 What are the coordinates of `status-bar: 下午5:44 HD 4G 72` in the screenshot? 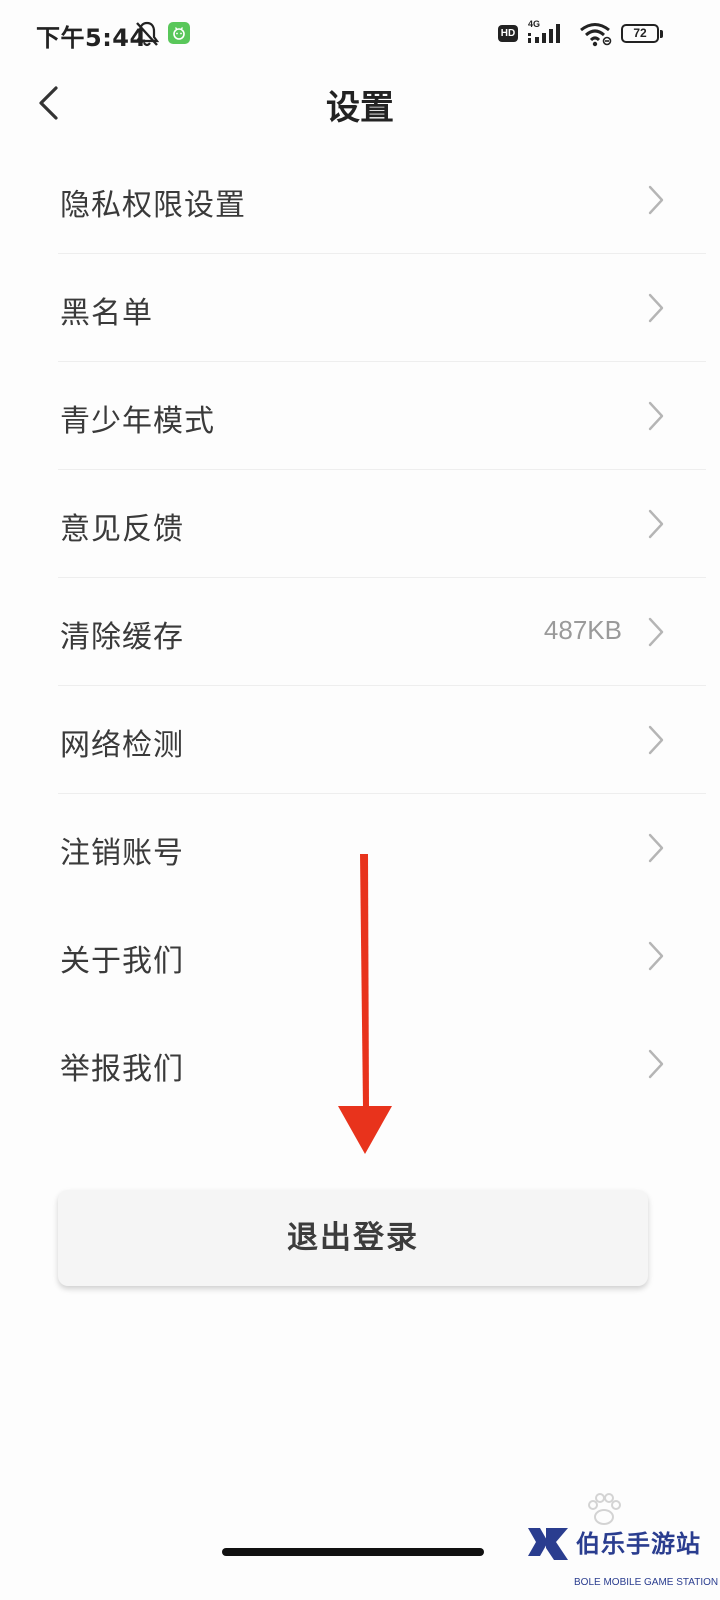 It's located at (360, 35).